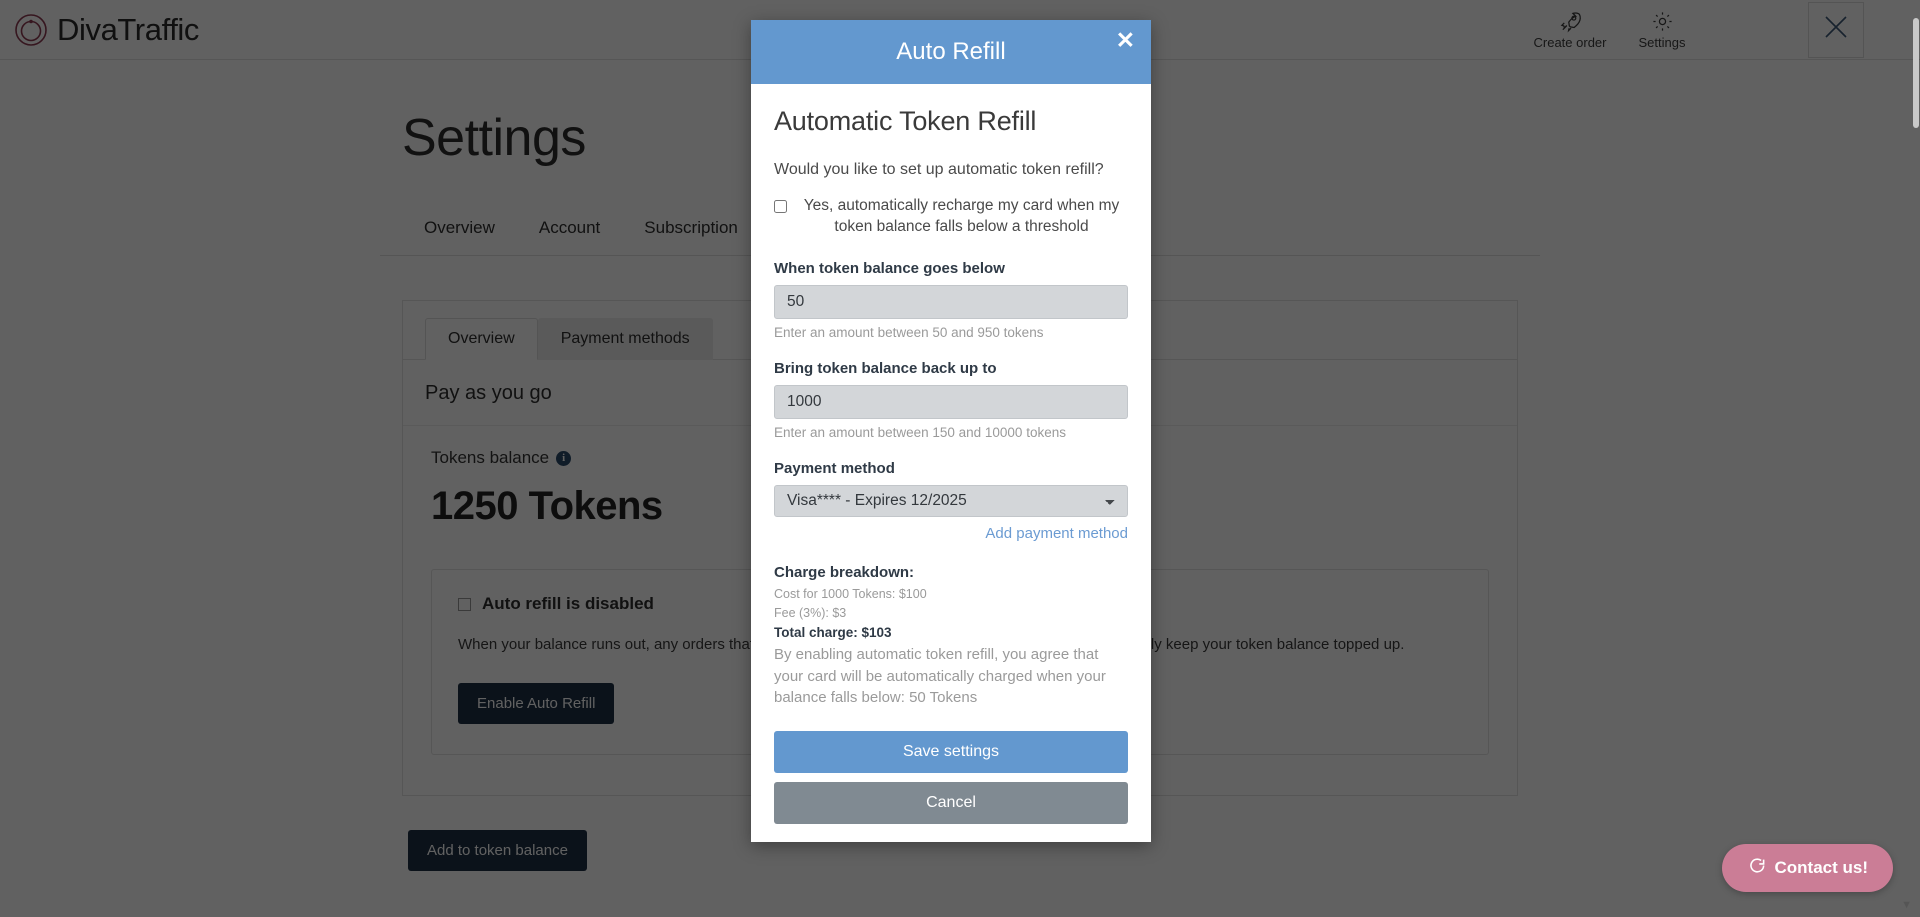  Describe the element at coordinates (951, 301) in the screenshot. I see `threshold-input` at that location.